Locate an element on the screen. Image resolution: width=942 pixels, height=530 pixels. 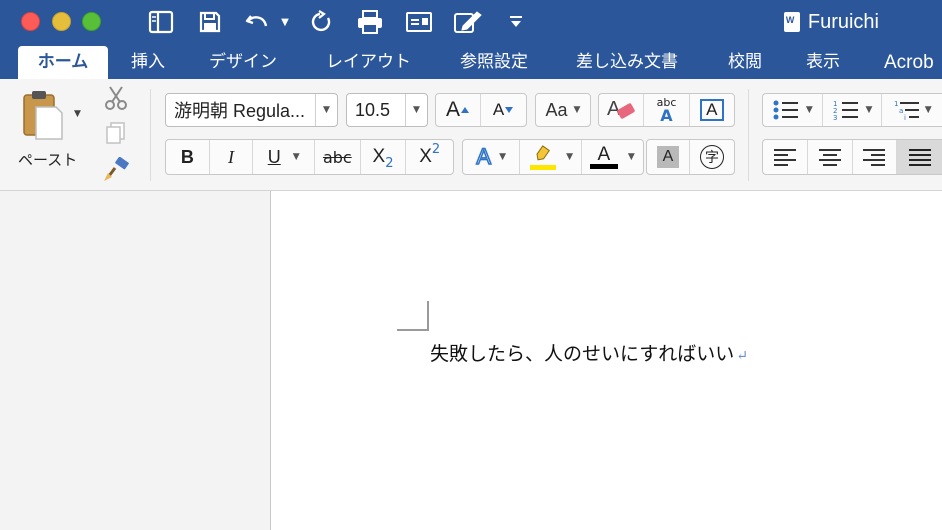
font-color-swatch is located at coordinates (603, 166).